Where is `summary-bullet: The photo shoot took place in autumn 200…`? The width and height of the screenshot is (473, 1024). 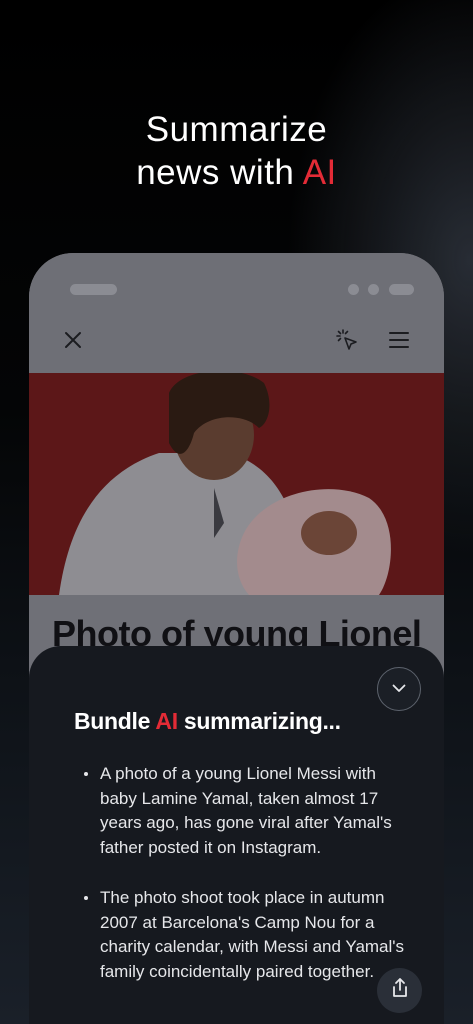 summary-bullet: The photo shoot took place in autumn 200… is located at coordinates (247, 935).